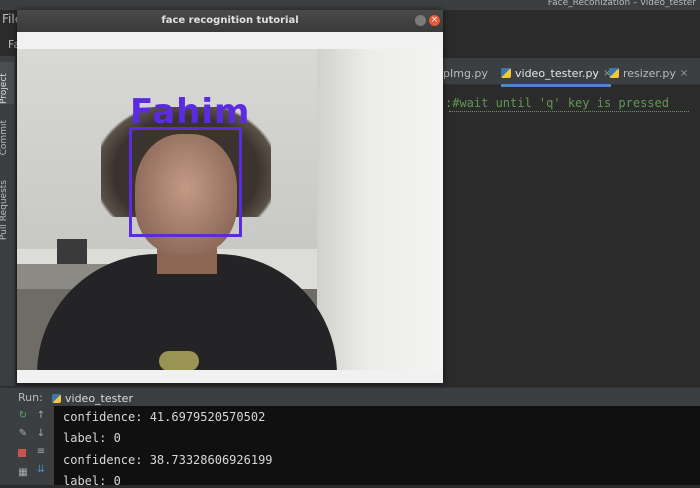 Image resolution: width=700 pixels, height=488 pixels. I want to click on run-panel-header: Run: video_tester, so click(350, 397).